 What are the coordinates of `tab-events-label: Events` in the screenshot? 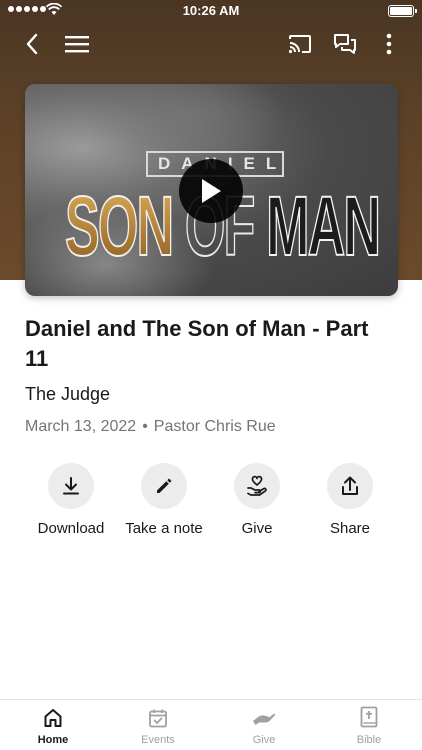 It's located at (158, 740).